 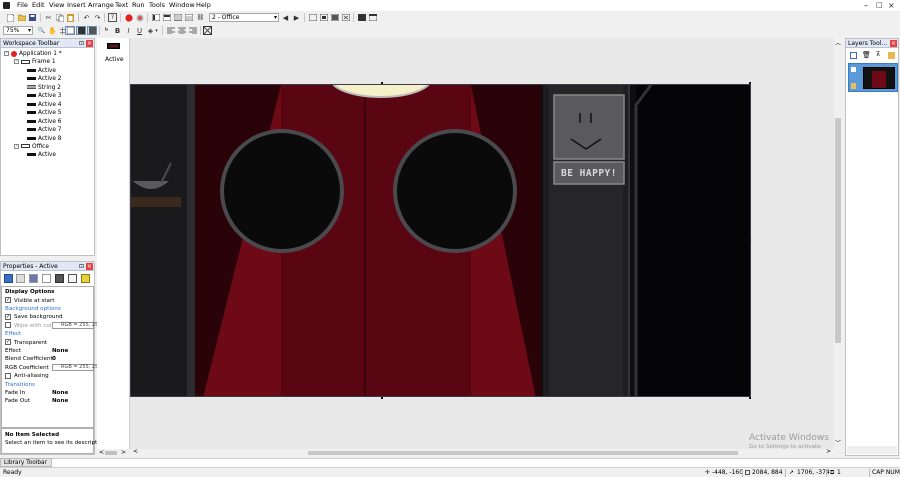 What do you see at coordinates (44, 88) in the screenshot?
I see `tree-item: String 2` at bounding box center [44, 88].